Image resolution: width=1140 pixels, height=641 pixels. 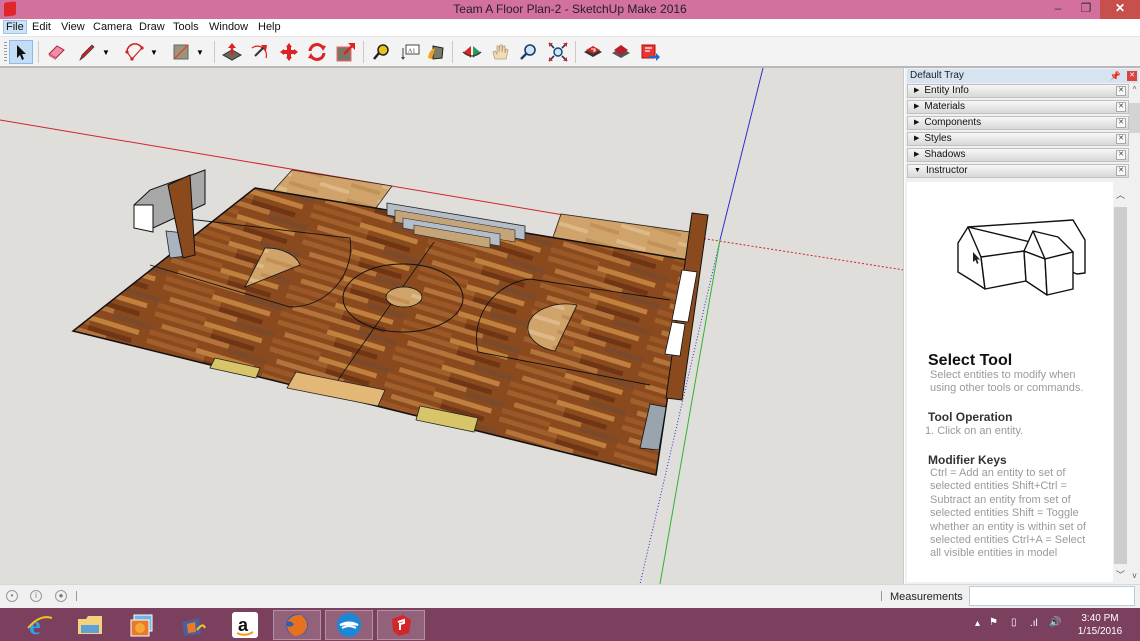 What do you see at coordinates (1018, 91) in the screenshot?
I see `panel-entity-info: ▶ Entity Info ✕` at bounding box center [1018, 91].